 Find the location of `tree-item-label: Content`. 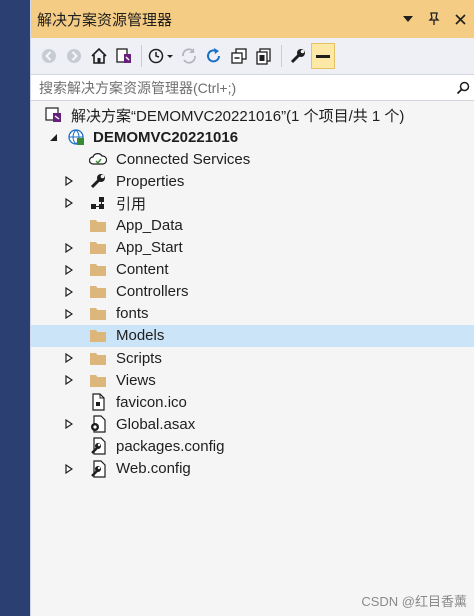

tree-item-label: Content is located at coordinates (142, 270).